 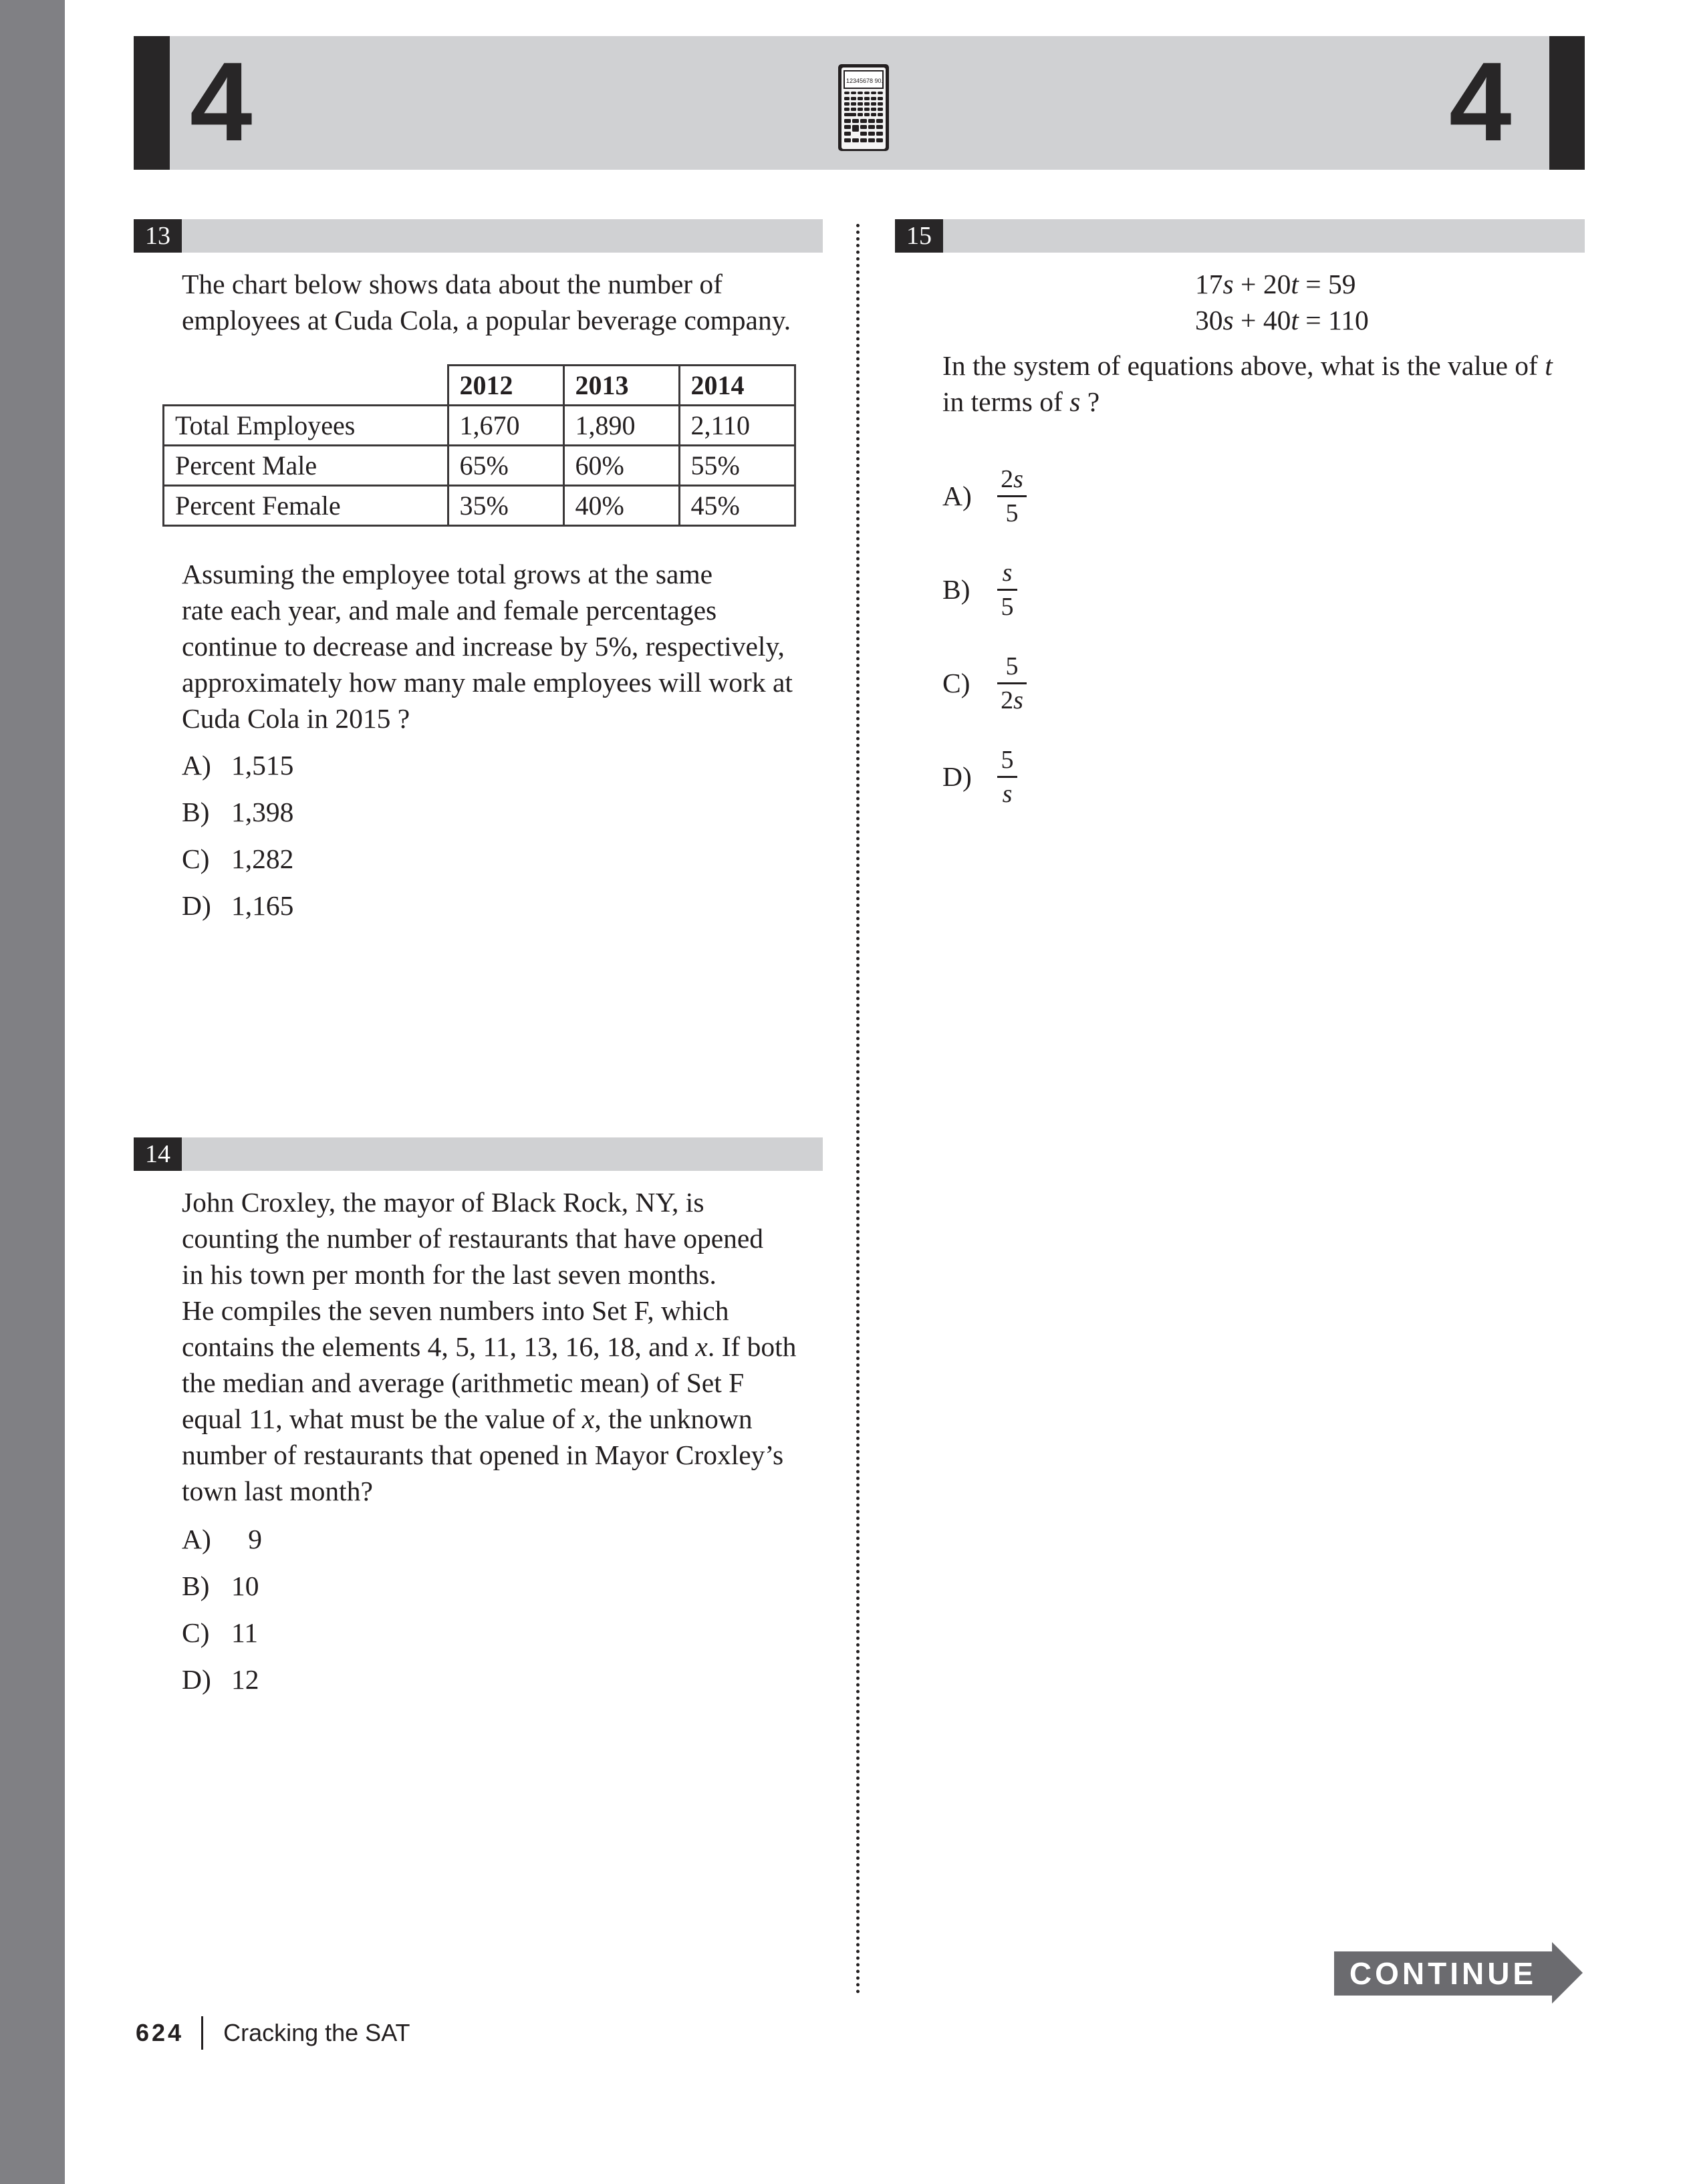 What do you see at coordinates (984, 683) in the screenshot?
I see `answer-choice-c: C) 5 2s` at bounding box center [984, 683].